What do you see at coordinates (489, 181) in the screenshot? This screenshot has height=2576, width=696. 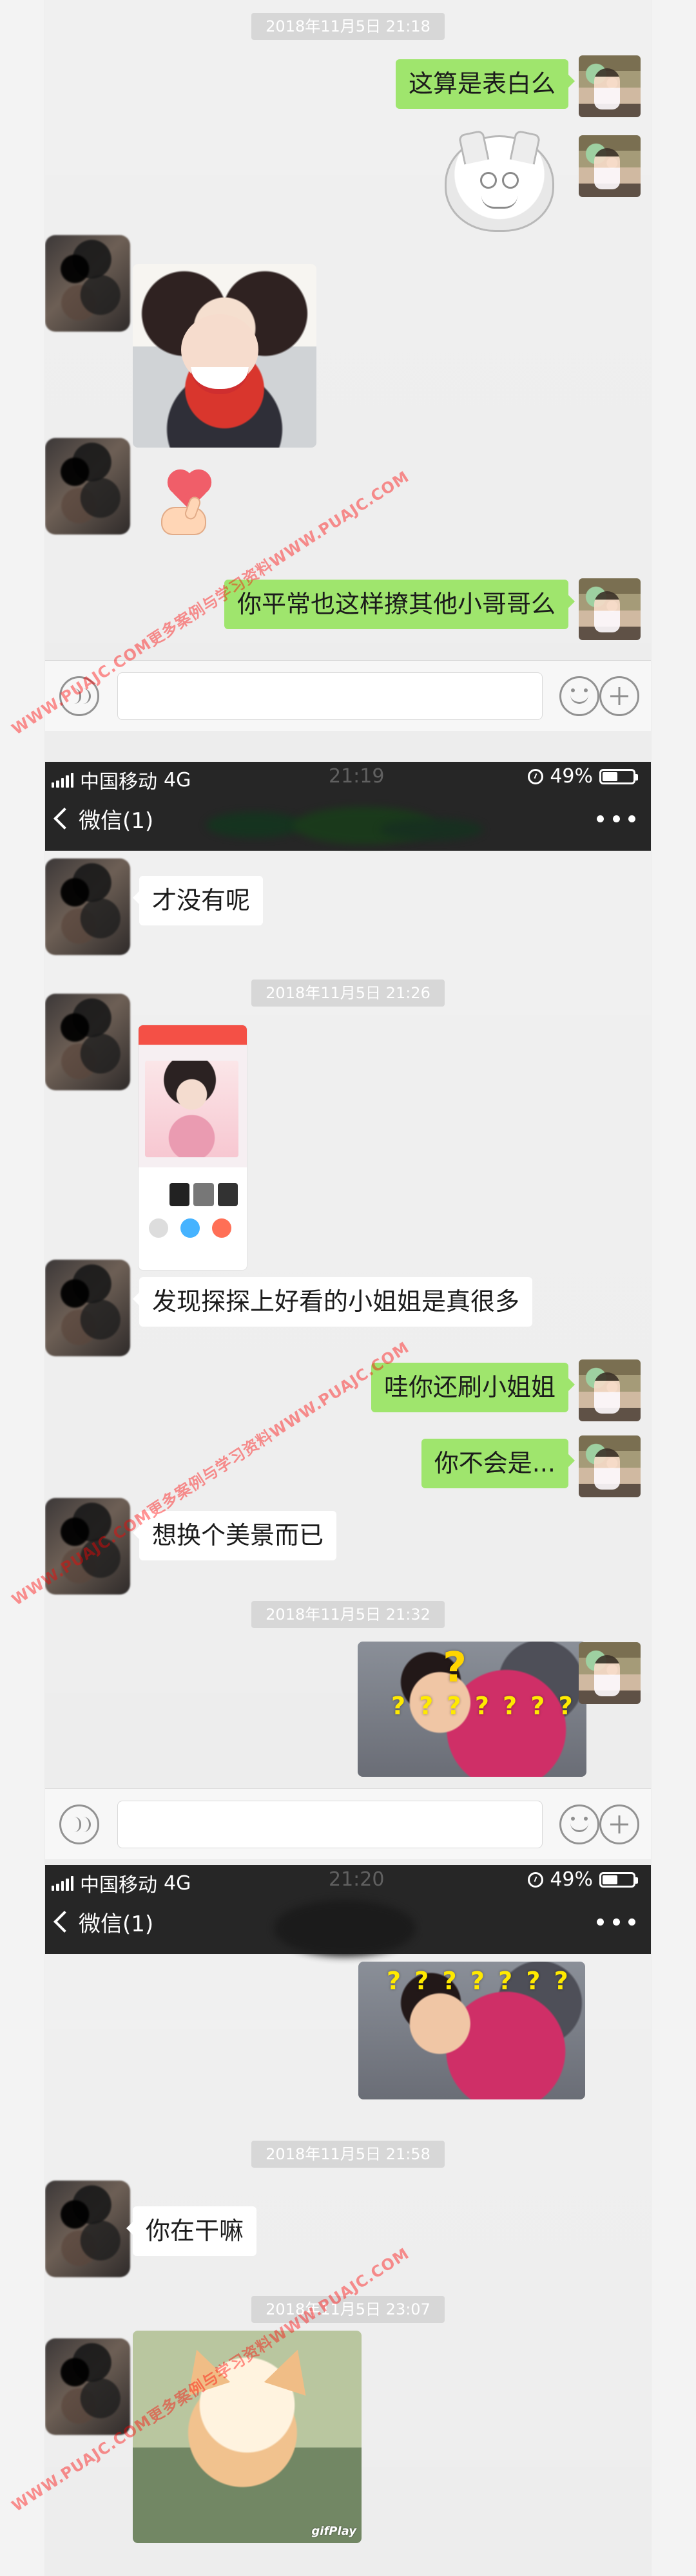 I see `meme-eye-left` at bounding box center [489, 181].